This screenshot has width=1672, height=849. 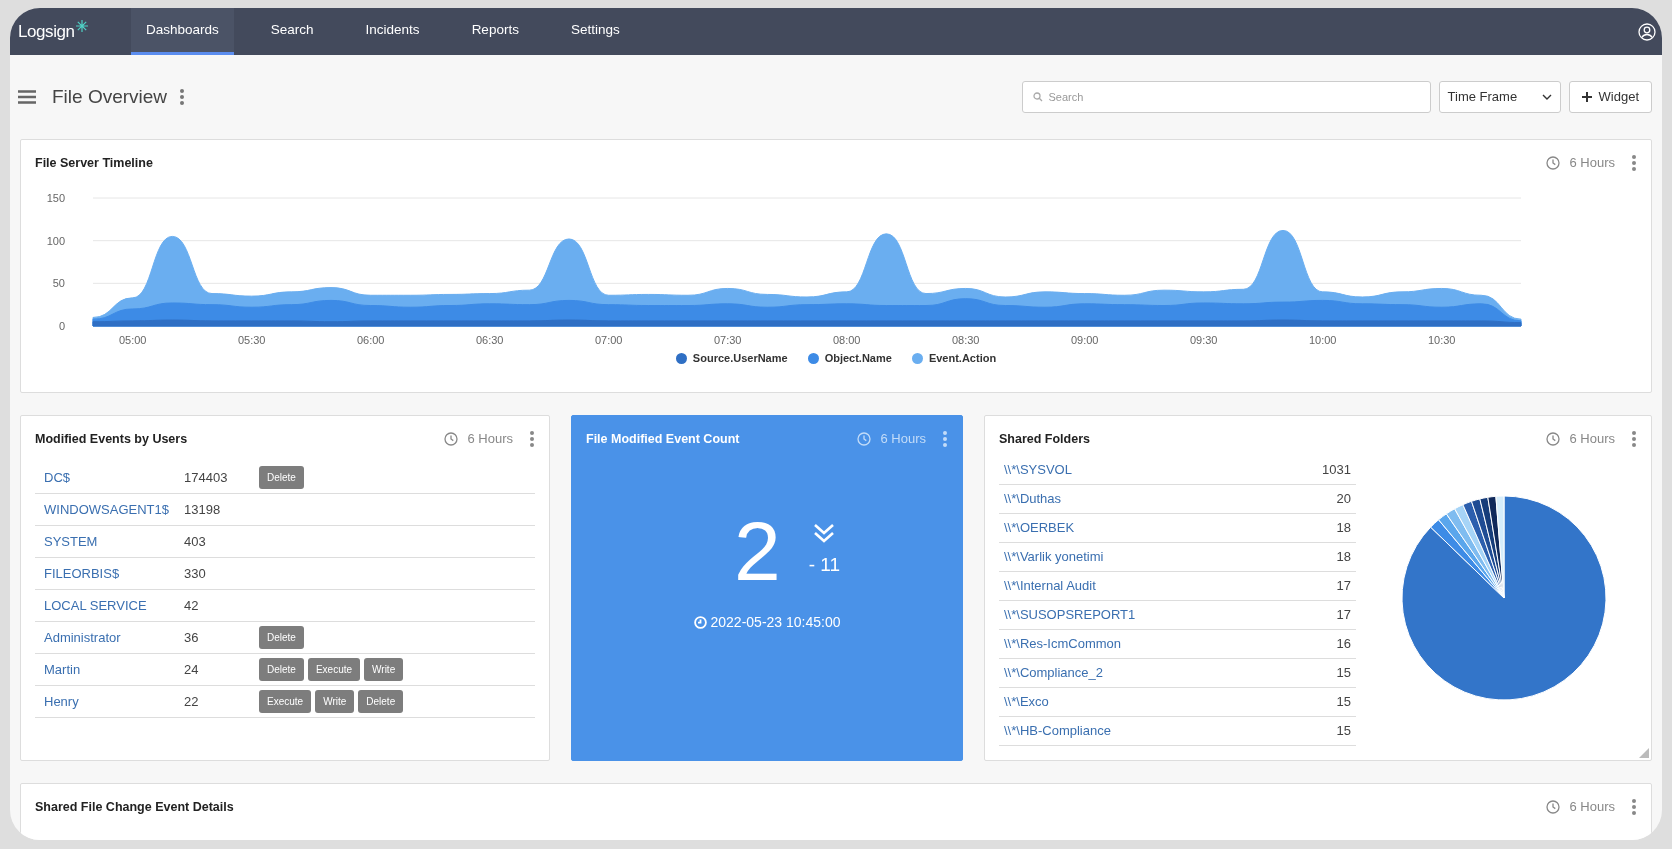 What do you see at coordinates (114, 605) in the screenshot?
I see `user-link: LOCAL SERVICE` at bounding box center [114, 605].